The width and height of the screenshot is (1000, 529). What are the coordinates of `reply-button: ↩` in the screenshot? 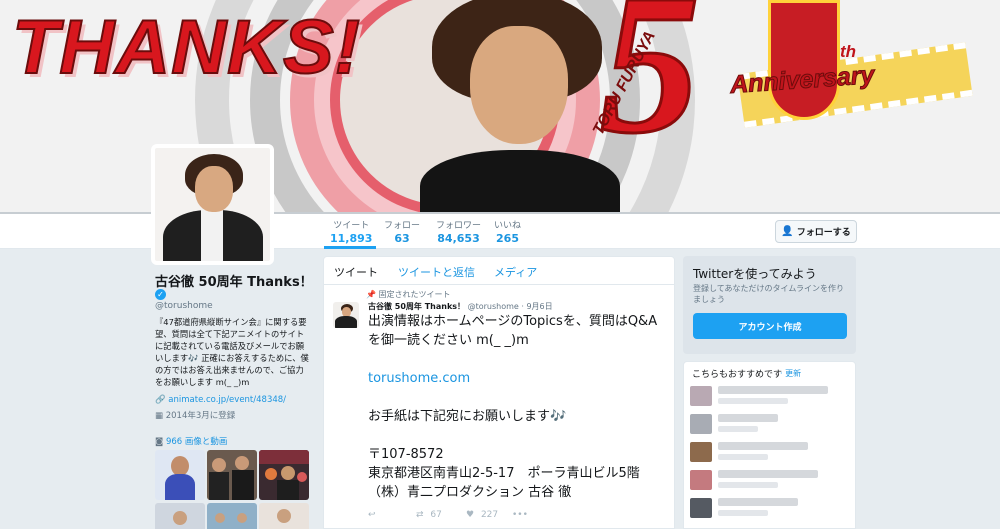 It's located at (372, 515).